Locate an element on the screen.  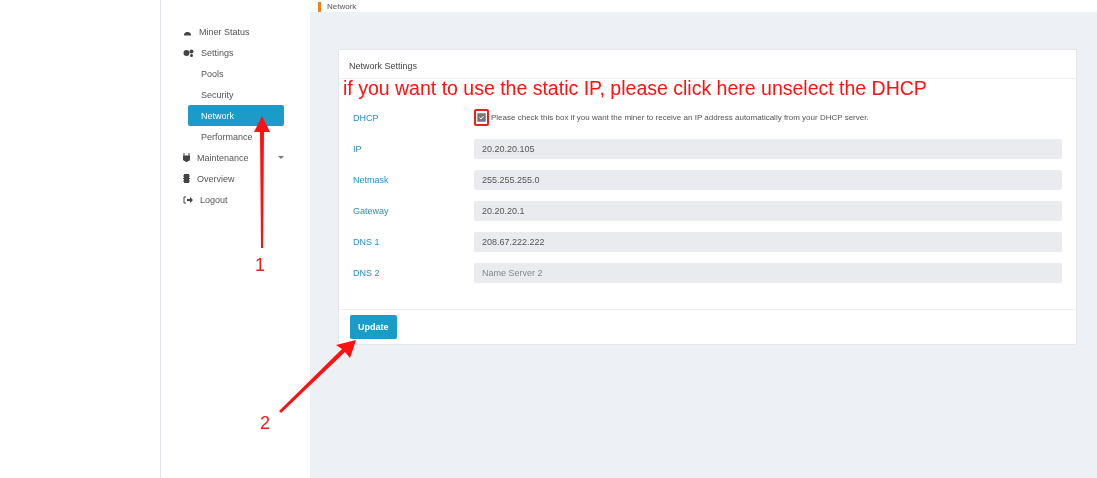
input-field: 20.20.20.105 is located at coordinates (768, 148).